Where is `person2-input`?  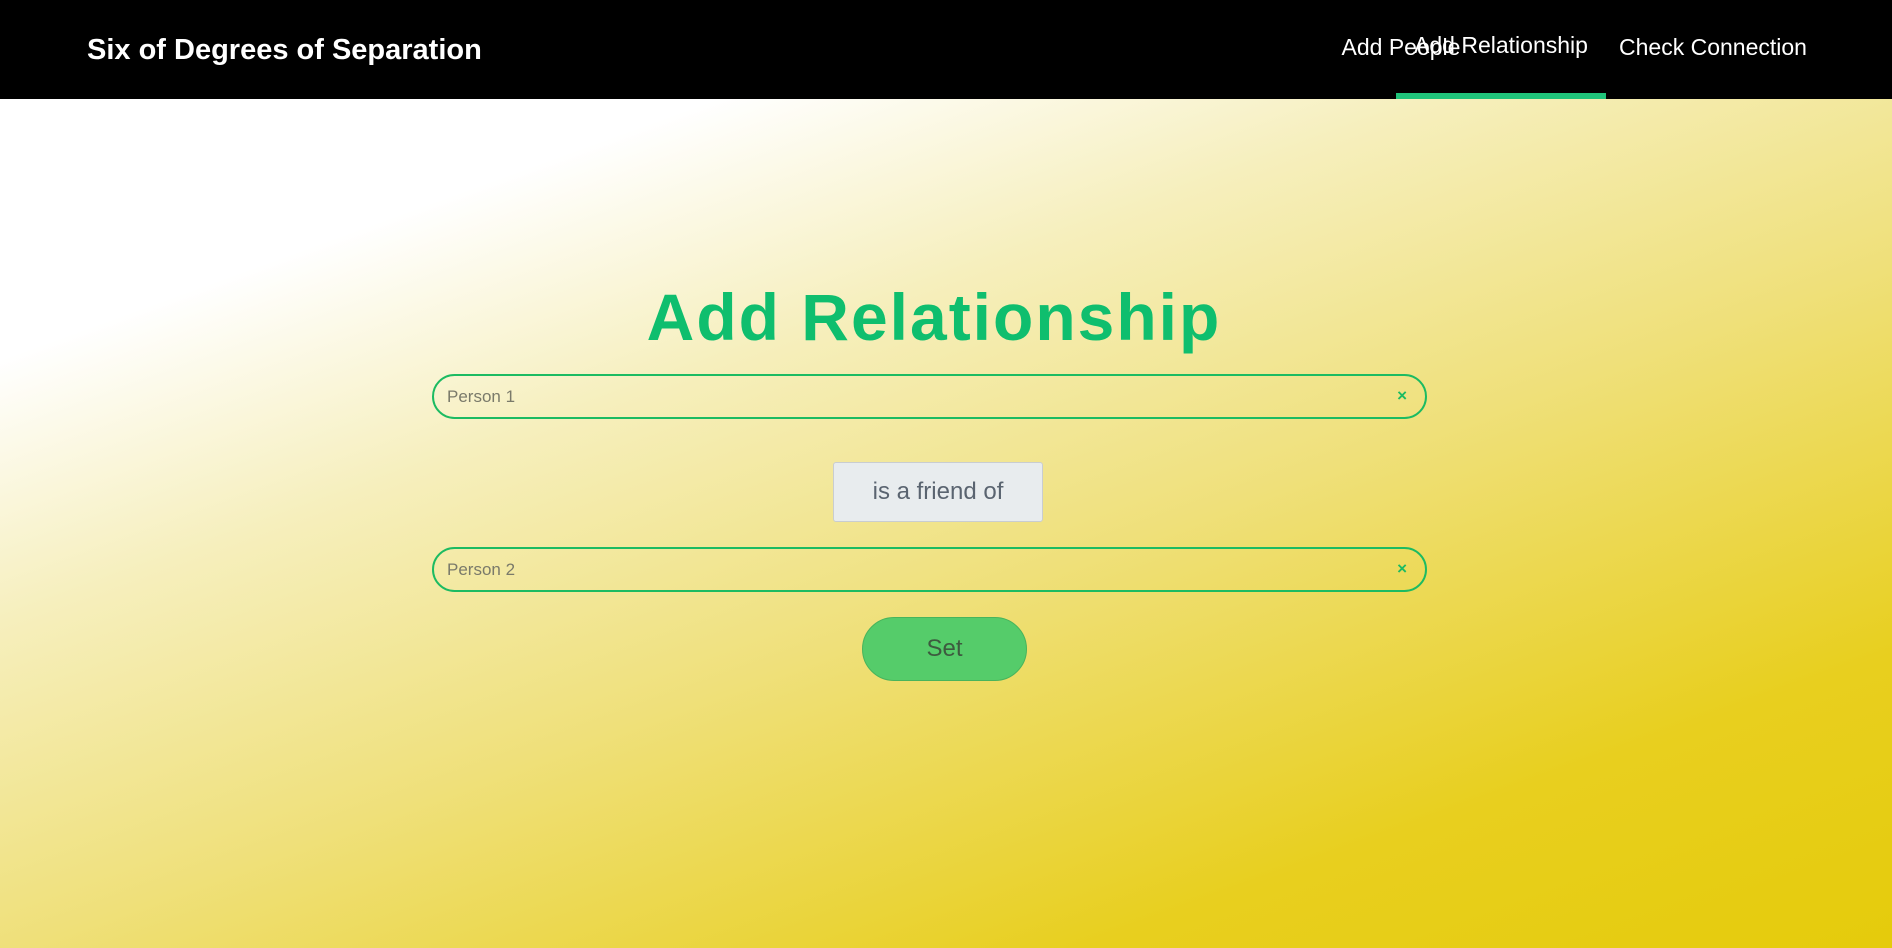
person2-input is located at coordinates (912, 569).